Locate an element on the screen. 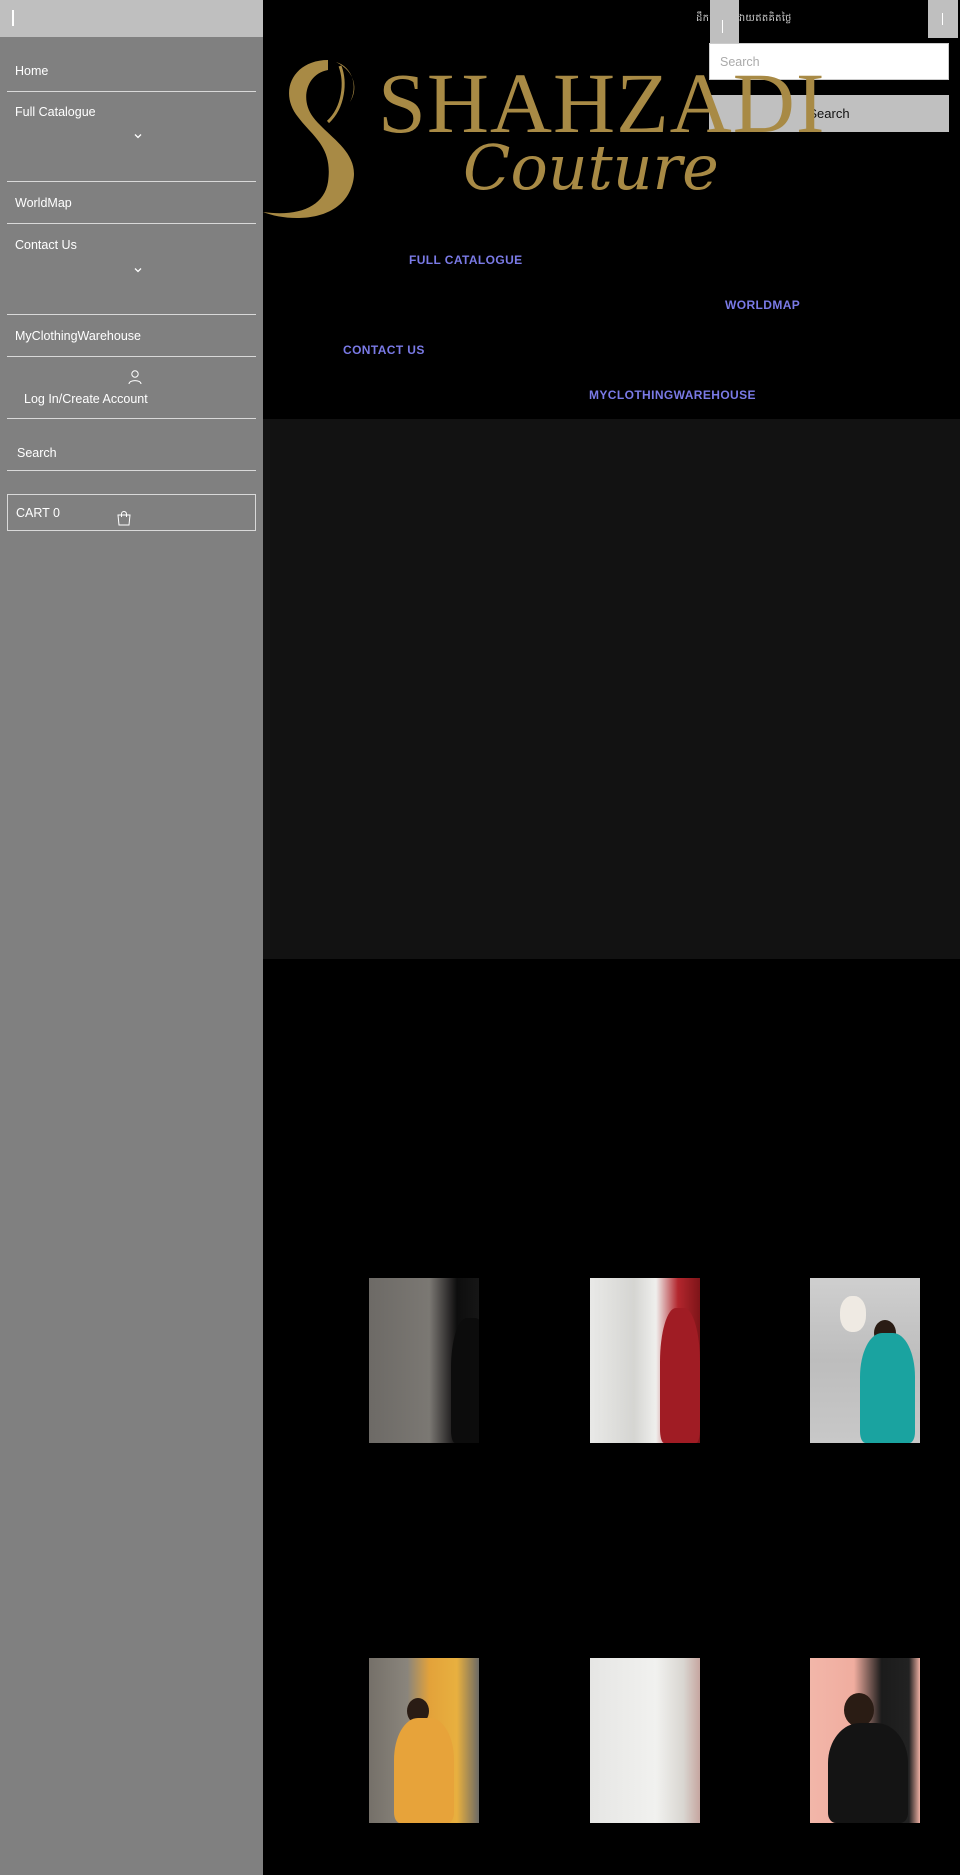  login-label: Log In/Create Account is located at coordinates (86, 399).